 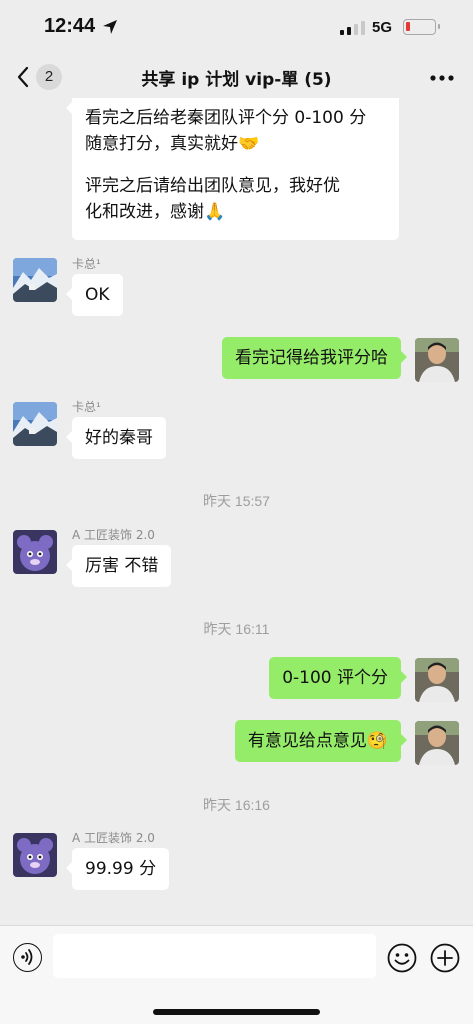 I want to click on message-line: 化和改进，感谢🙏, so click(x=155, y=212).